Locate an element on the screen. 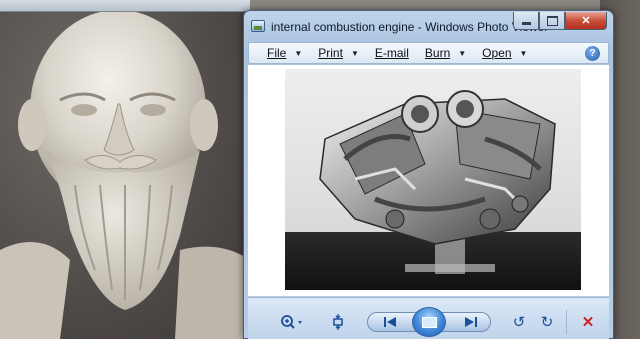  rotate-clockwise-button: ↻ is located at coordinates (547, 322).